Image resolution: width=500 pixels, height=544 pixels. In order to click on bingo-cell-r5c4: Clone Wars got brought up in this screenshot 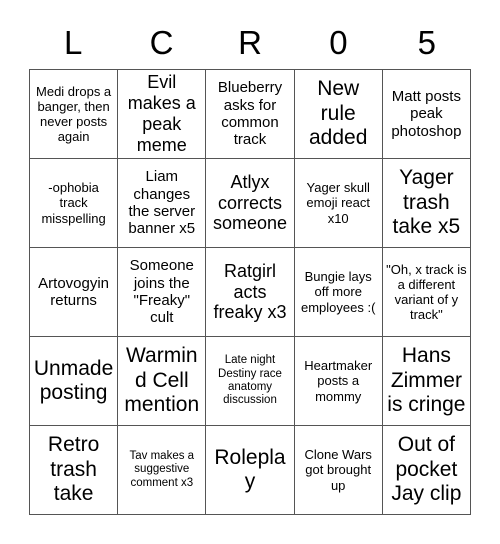, I will do `click(338, 470)`.